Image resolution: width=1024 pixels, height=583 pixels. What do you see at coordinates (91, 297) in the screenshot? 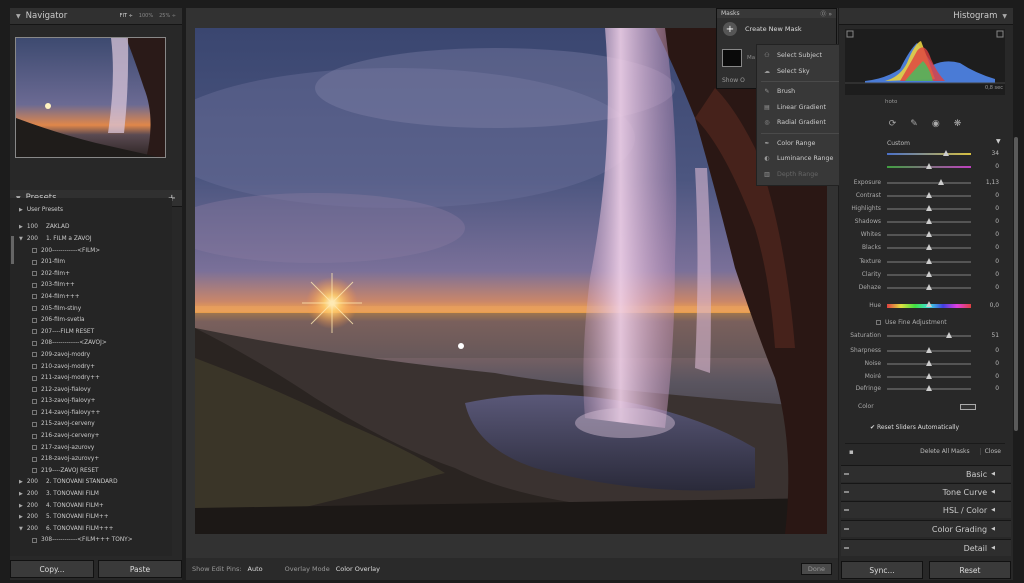
I see `preset-item: 204-film+++` at bounding box center [91, 297].